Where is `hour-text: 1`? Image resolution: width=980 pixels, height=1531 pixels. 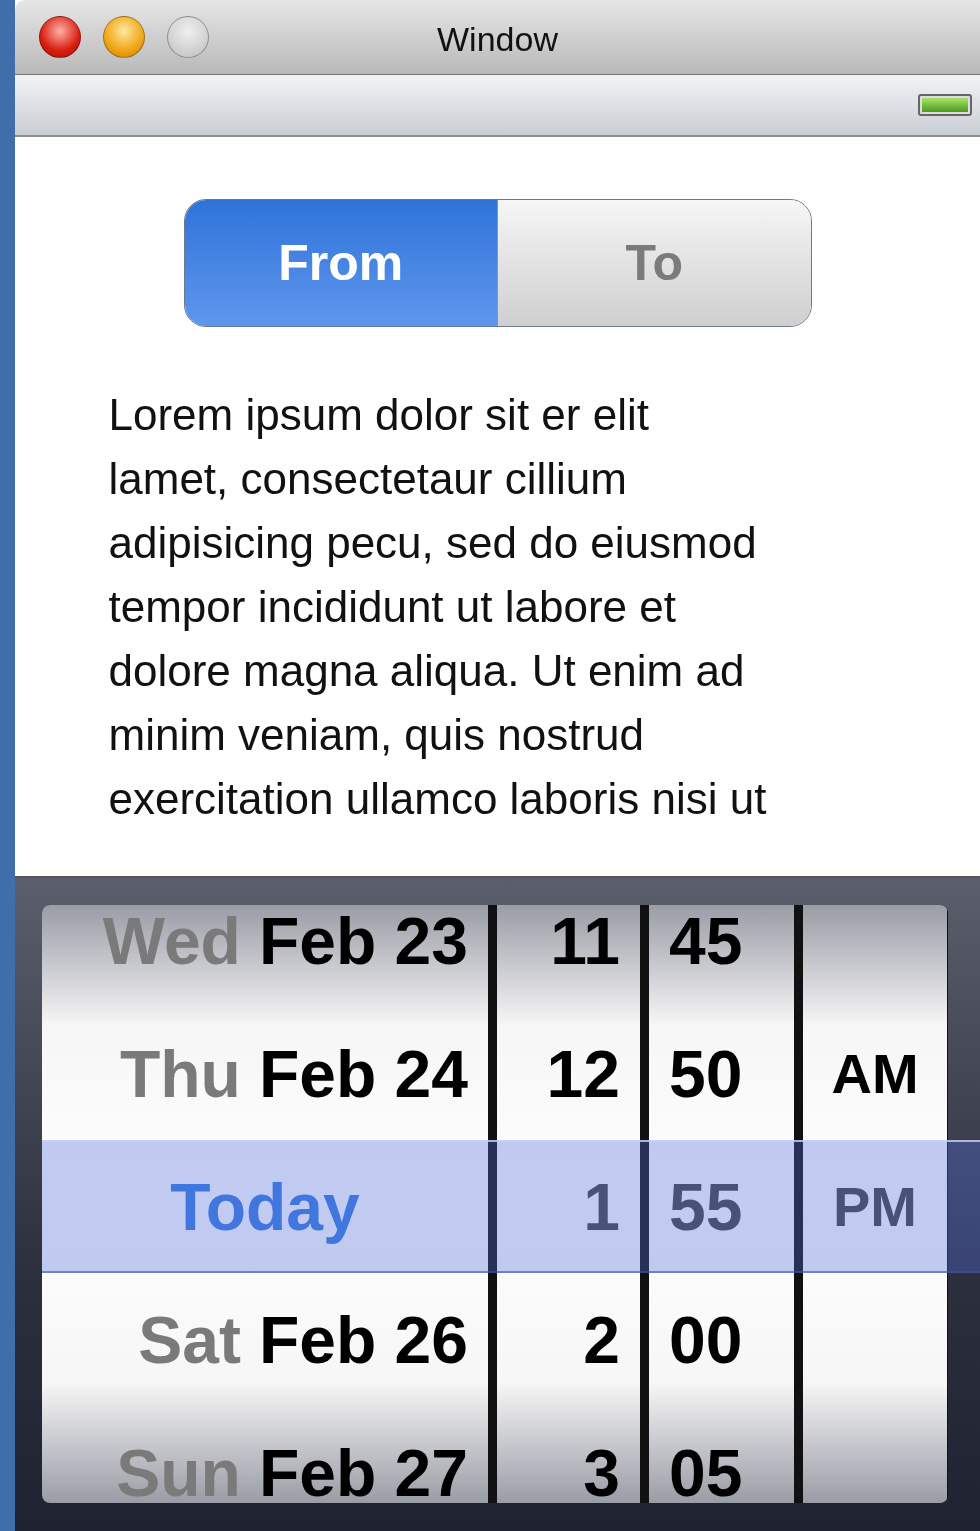
hour-text: 1 is located at coordinates (601, 1206).